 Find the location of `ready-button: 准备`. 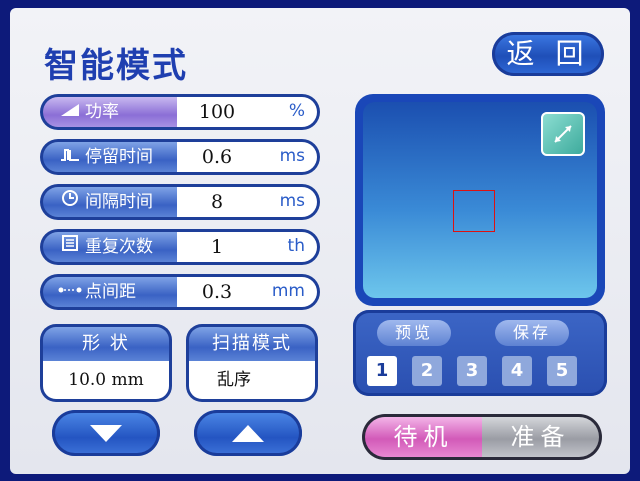

ready-button: 准备 is located at coordinates (540, 437).